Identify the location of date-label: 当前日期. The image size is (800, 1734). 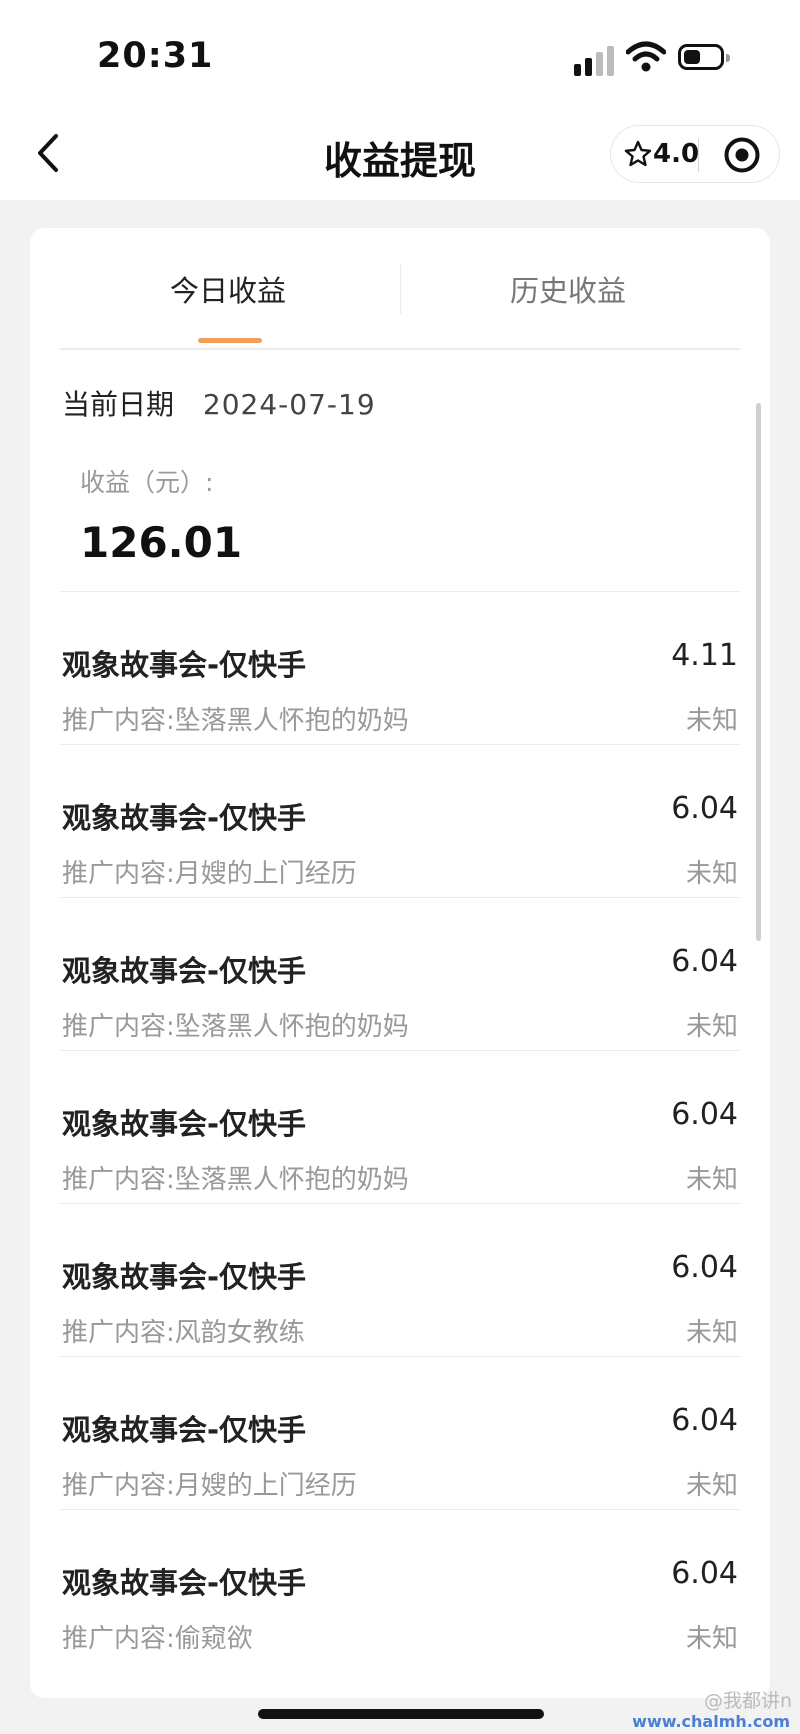
(118, 404).